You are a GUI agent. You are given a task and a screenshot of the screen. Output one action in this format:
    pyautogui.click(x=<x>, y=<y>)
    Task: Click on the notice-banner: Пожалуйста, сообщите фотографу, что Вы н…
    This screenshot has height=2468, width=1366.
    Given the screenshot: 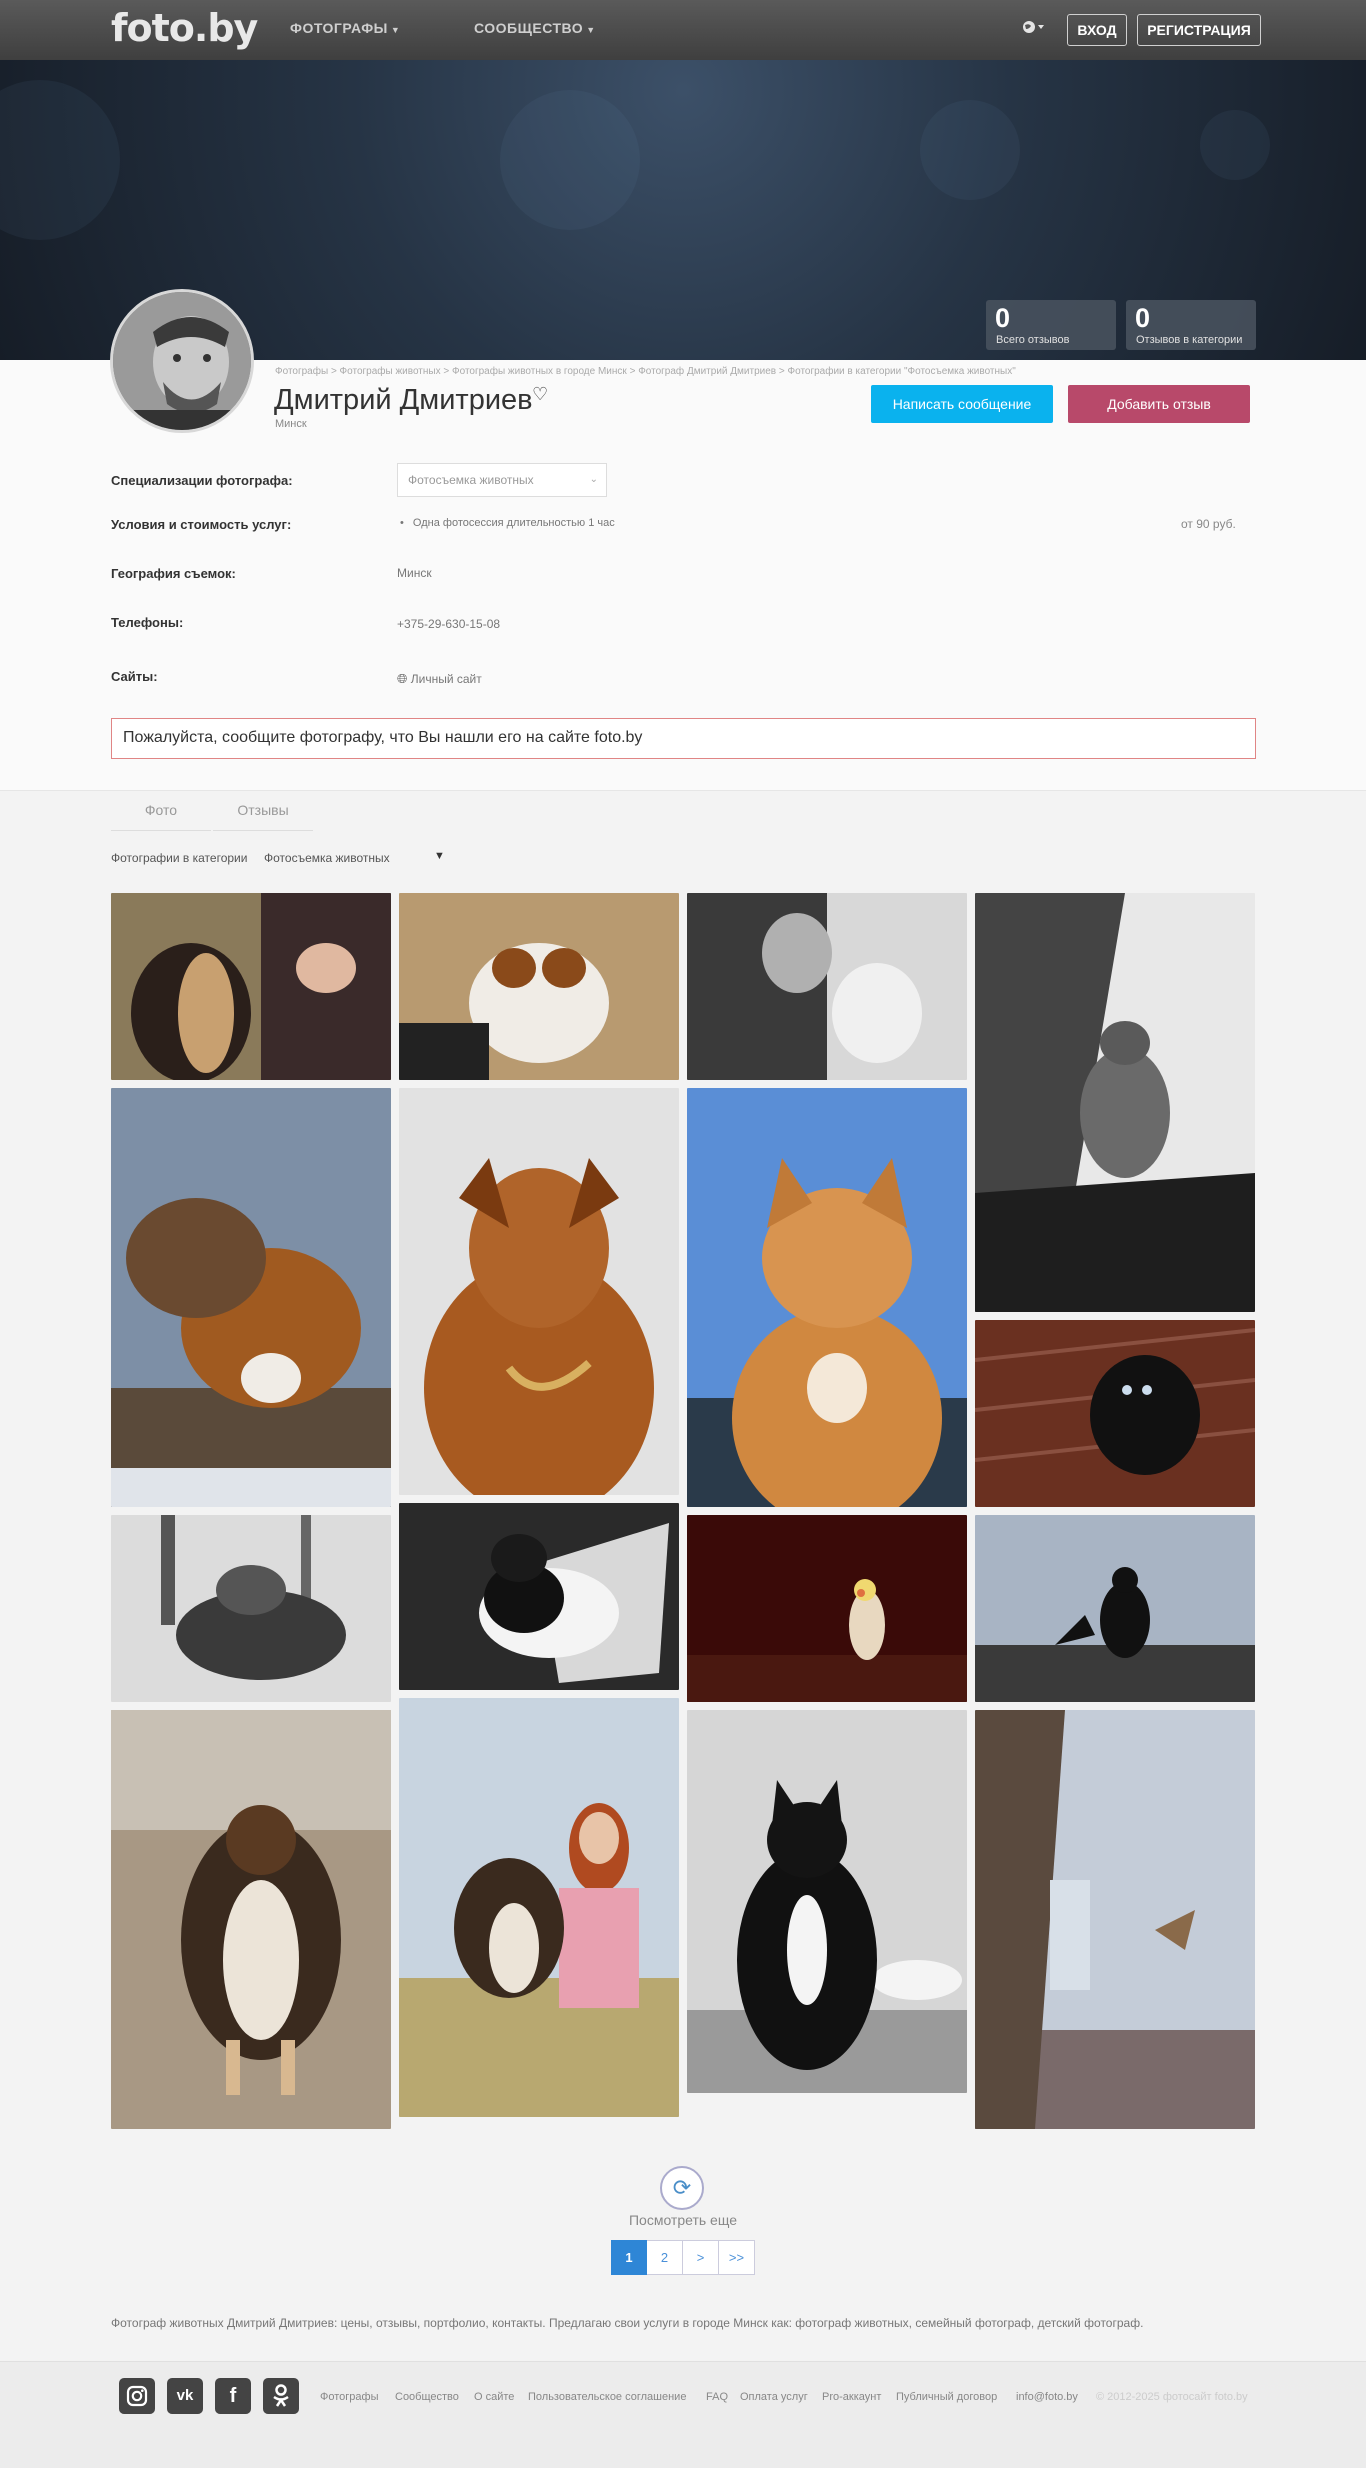 What is the action you would take?
    pyautogui.click(x=683, y=738)
    